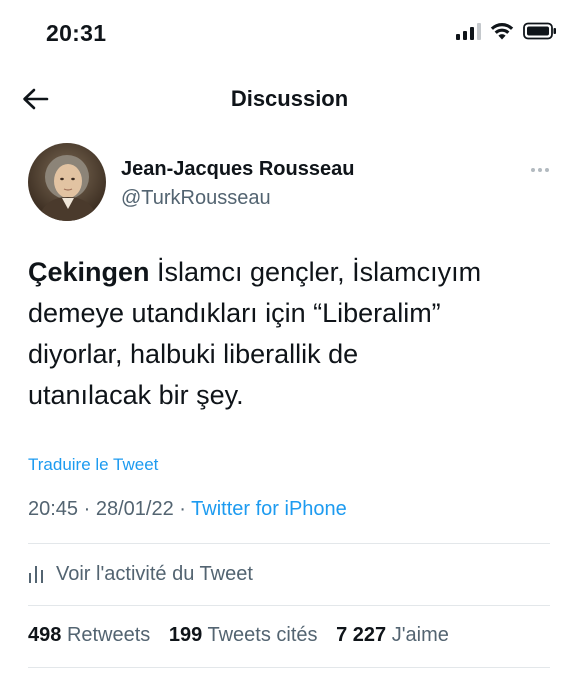 Image resolution: width=579 pixels, height=680 pixels. I want to click on likes-stat: 7 227 J'aime, so click(392, 635).